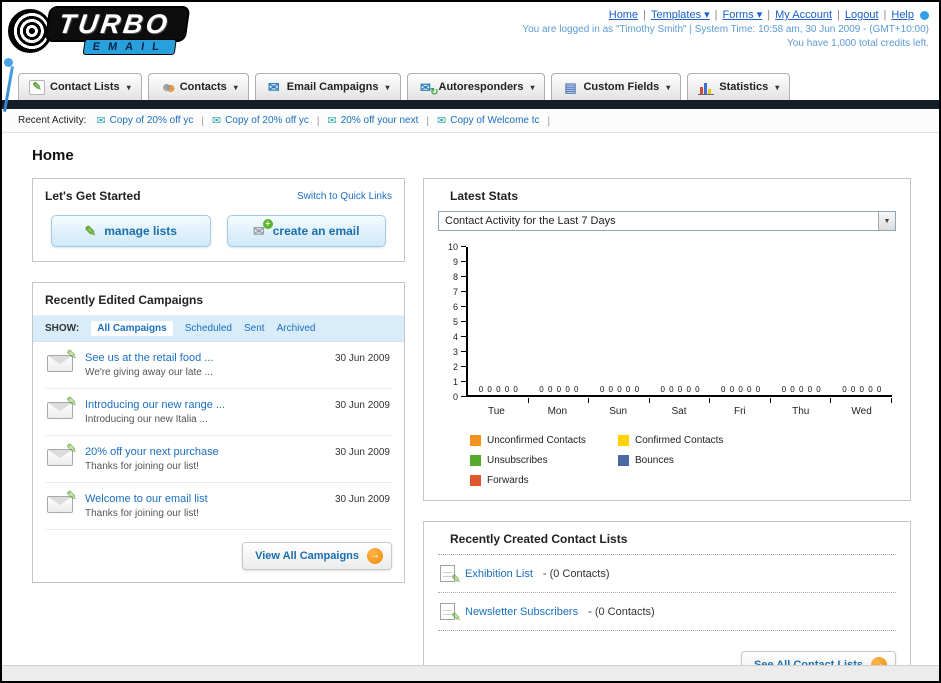 The width and height of the screenshot is (941, 683). I want to click on y-tick-label: 1, so click(455, 382).